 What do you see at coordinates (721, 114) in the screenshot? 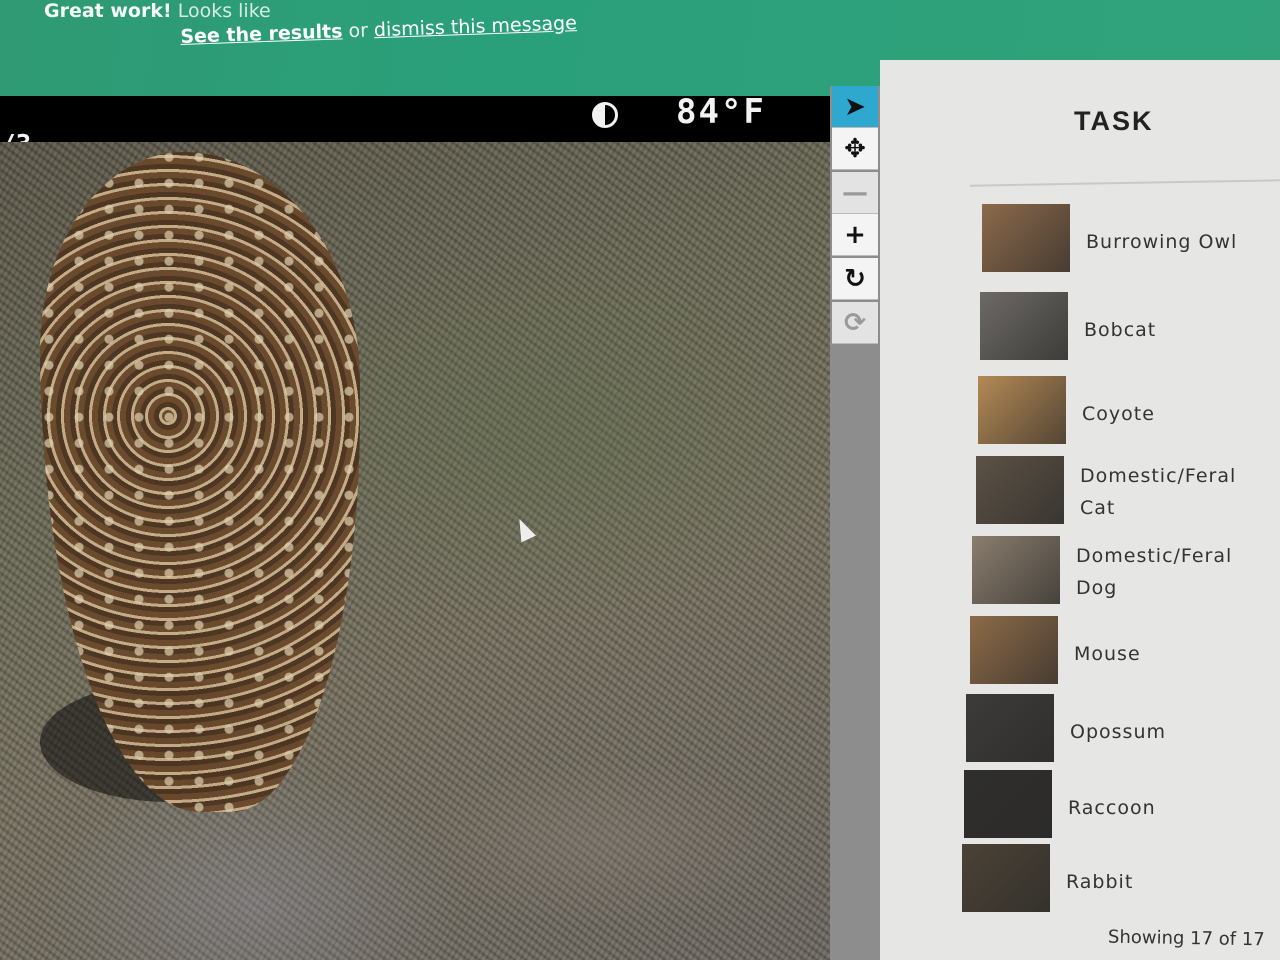
I see `temperature-readout: 84°F` at bounding box center [721, 114].